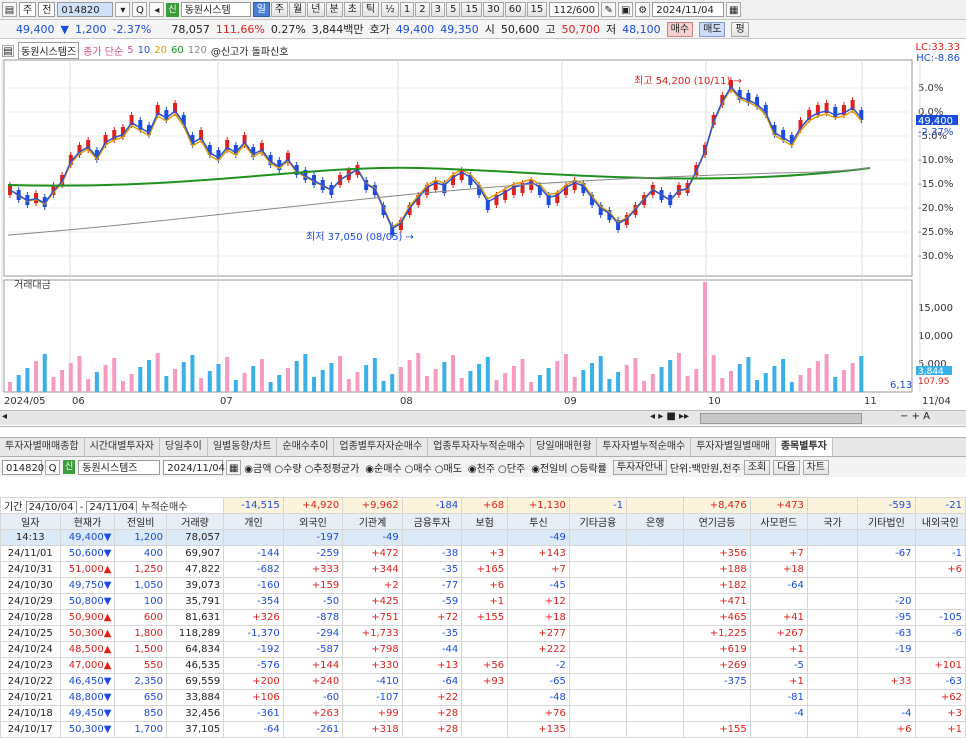  Describe the element at coordinates (598, 521) in the screenshot. I see `column-header: 기타금융` at that location.